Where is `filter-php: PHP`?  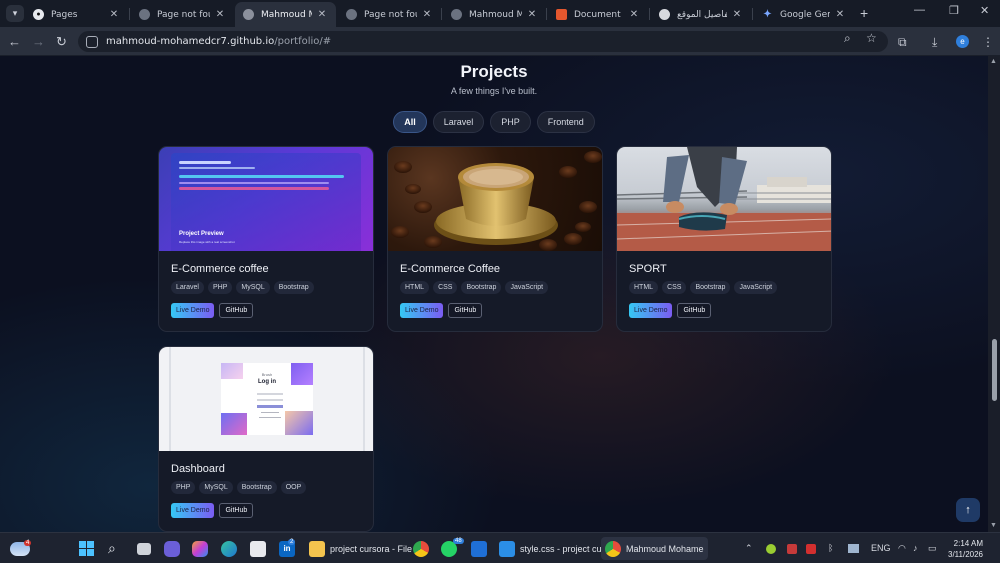
filter-php: PHP is located at coordinates (510, 122).